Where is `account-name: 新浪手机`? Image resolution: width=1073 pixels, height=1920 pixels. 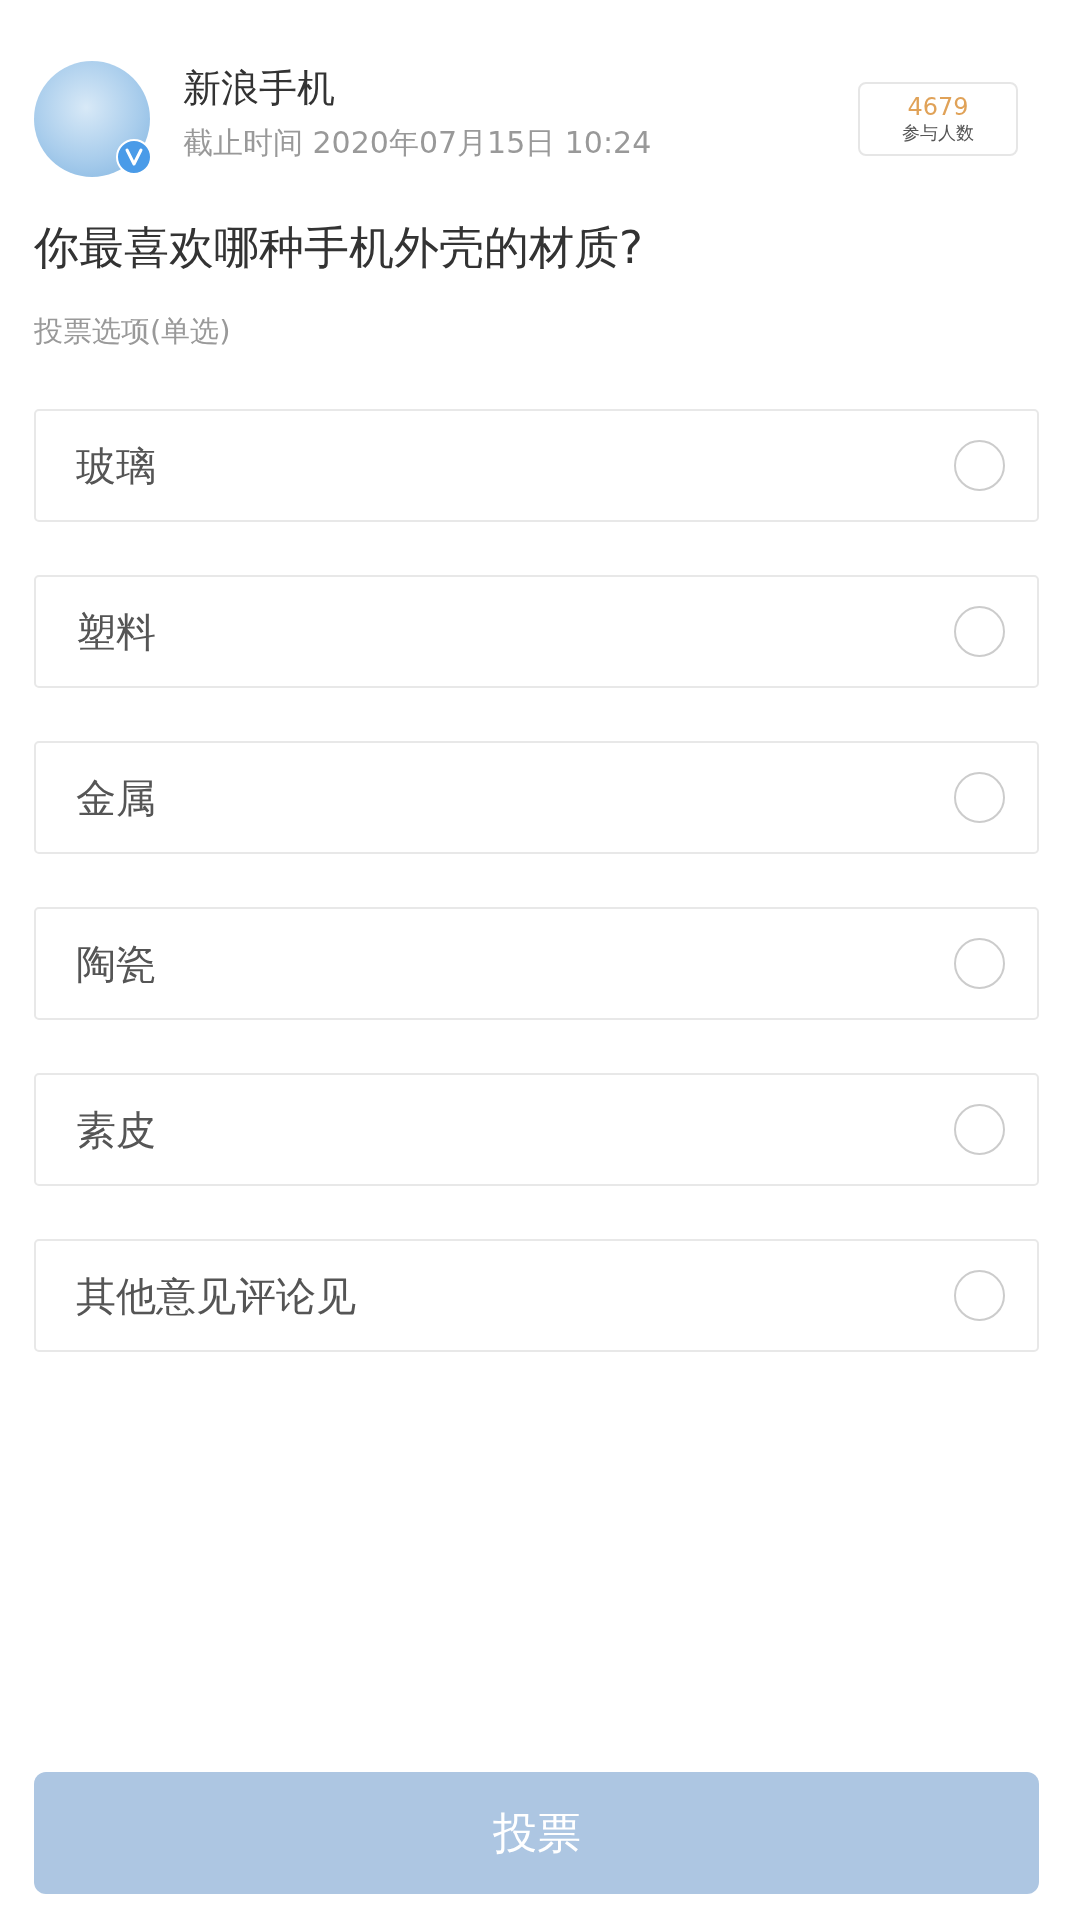 account-name: 新浪手机 is located at coordinates (259, 88).